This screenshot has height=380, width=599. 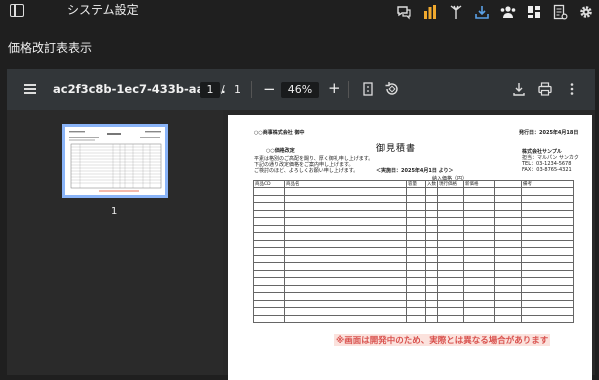 What do you see at coordinates (210, 90) in the screenshot?
I see `page-number-input: 1` at bounding box center [210, 90].